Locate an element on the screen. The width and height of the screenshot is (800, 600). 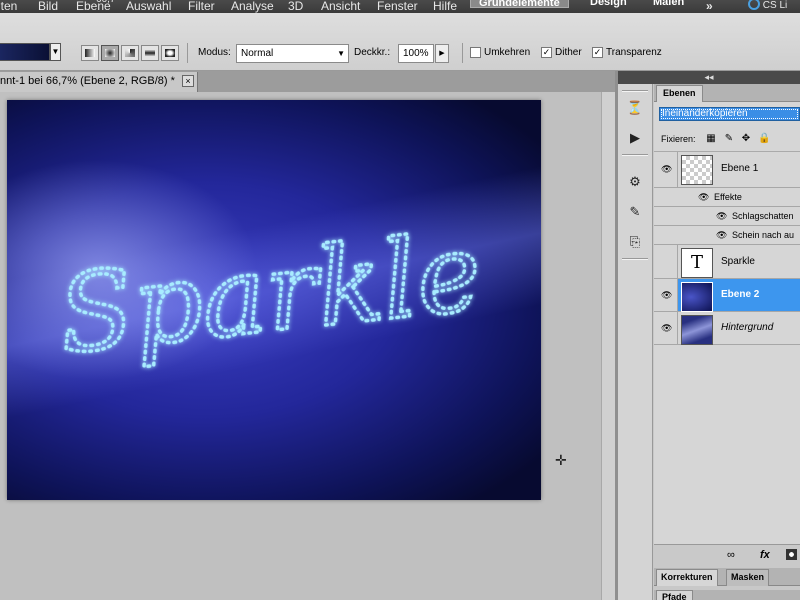
lock-label: Fixieren: is located at coordinates (678, 139).